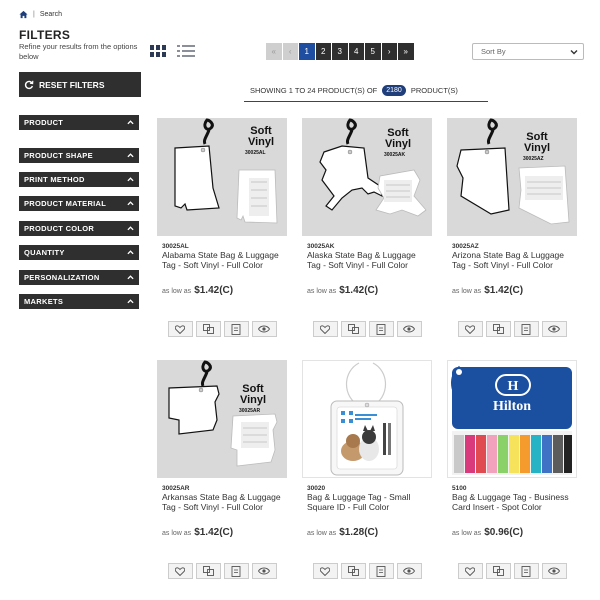  I want to click on filter-markets: MARKETS, so click(79, 301).